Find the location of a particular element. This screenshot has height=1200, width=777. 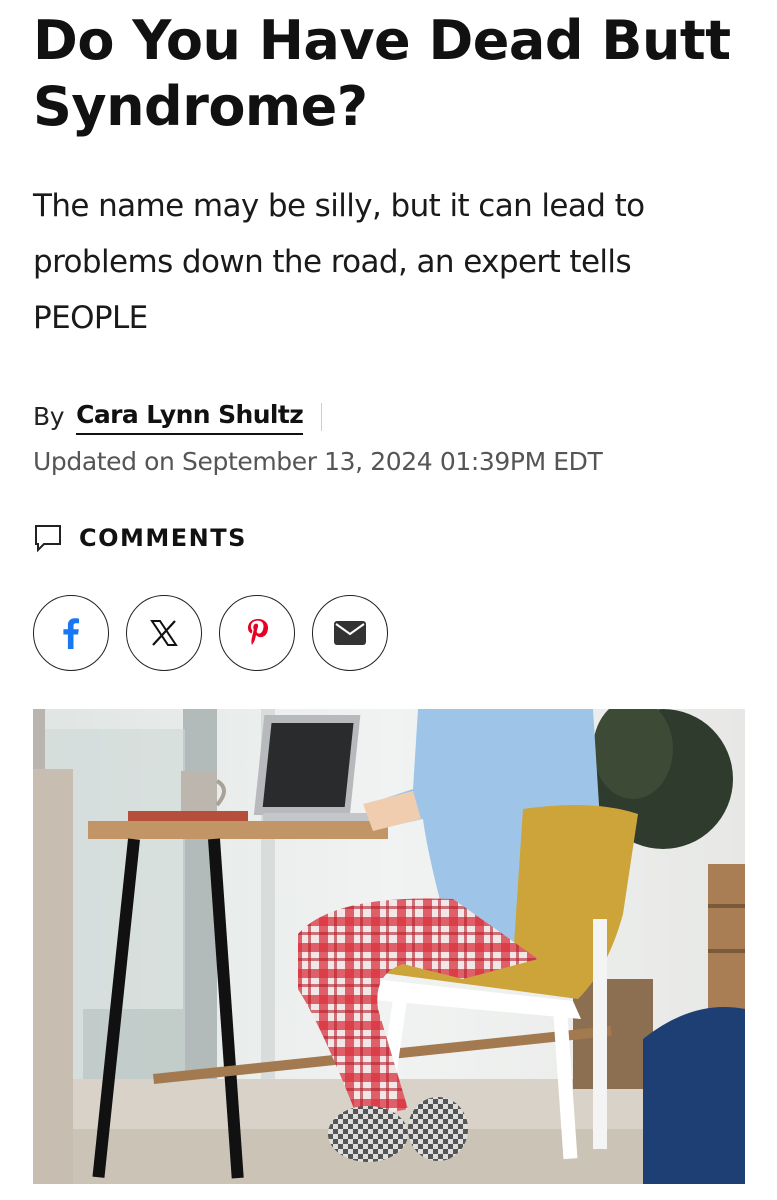

share-facebook-button is located at coordinates (71, 633).